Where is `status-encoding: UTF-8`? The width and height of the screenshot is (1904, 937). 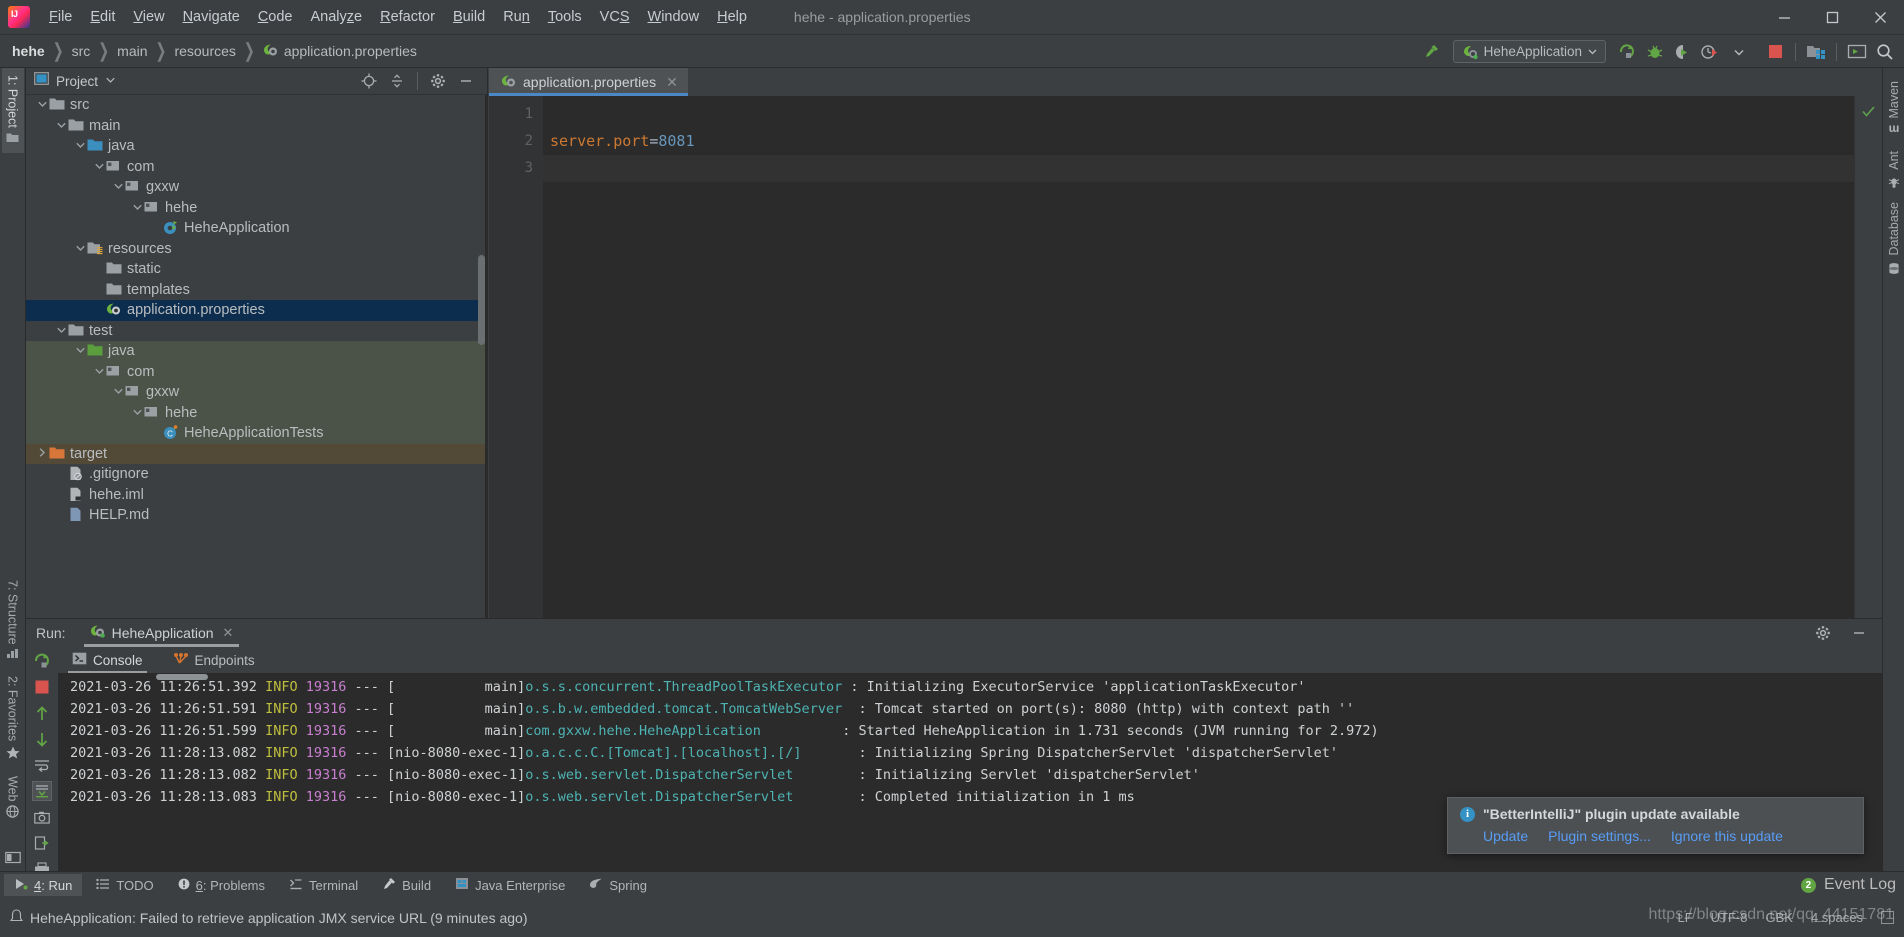
status-encoding: UTF-8 is located at coordinates (1729, 917).